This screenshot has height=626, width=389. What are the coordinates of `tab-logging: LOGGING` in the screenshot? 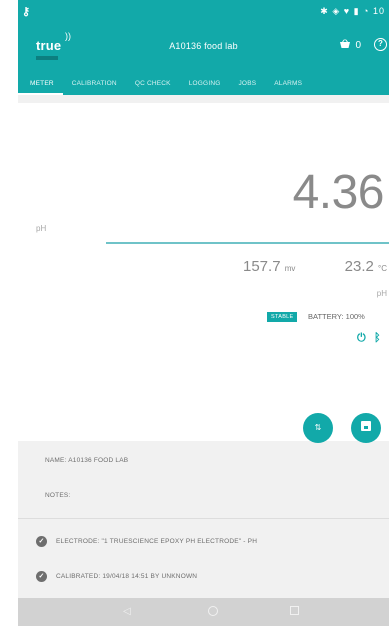 It's located at (205, 84).